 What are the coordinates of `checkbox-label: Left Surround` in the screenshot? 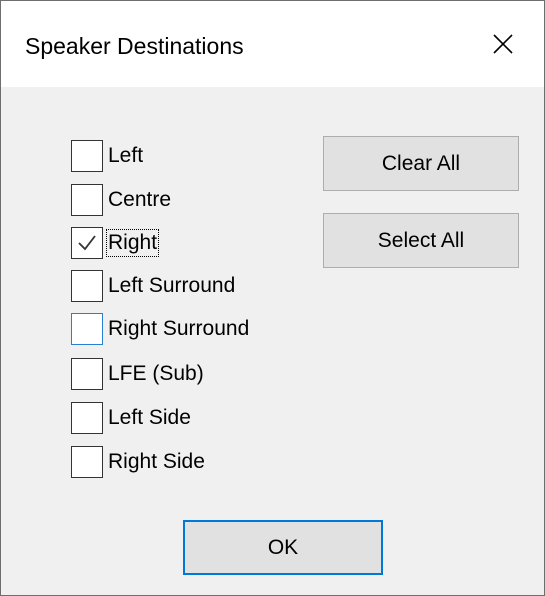 It's located at (172, 285).